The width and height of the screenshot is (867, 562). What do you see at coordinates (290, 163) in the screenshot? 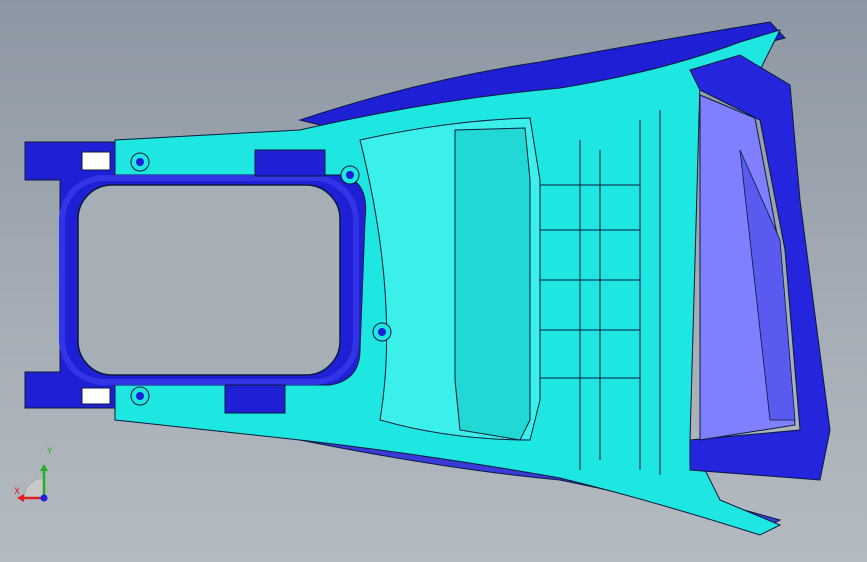
I see `pocket-upper` at bounding box center [290, 163].